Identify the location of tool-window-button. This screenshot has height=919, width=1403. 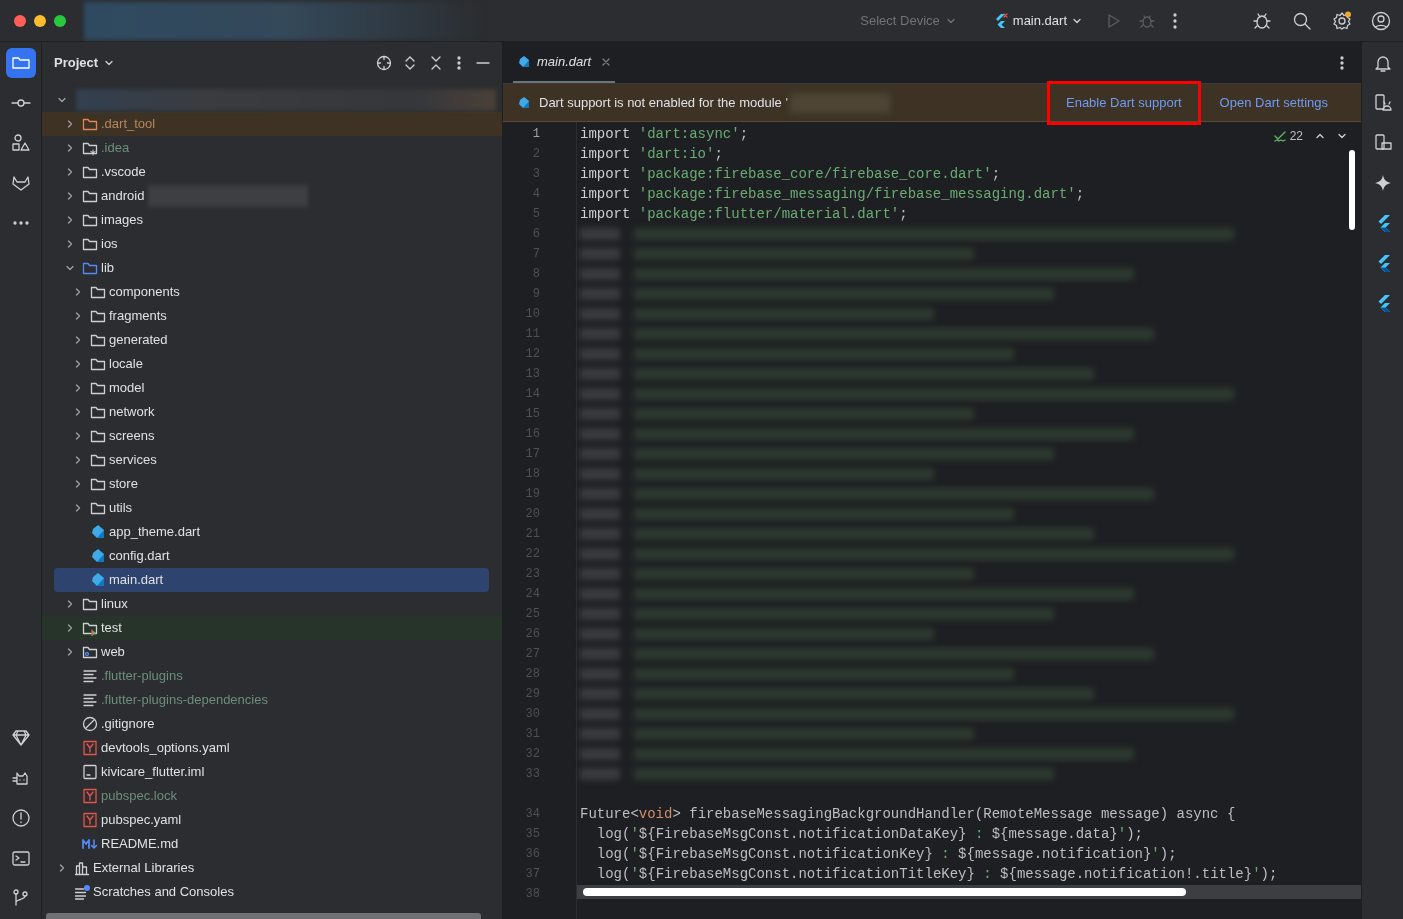
(20, 63).